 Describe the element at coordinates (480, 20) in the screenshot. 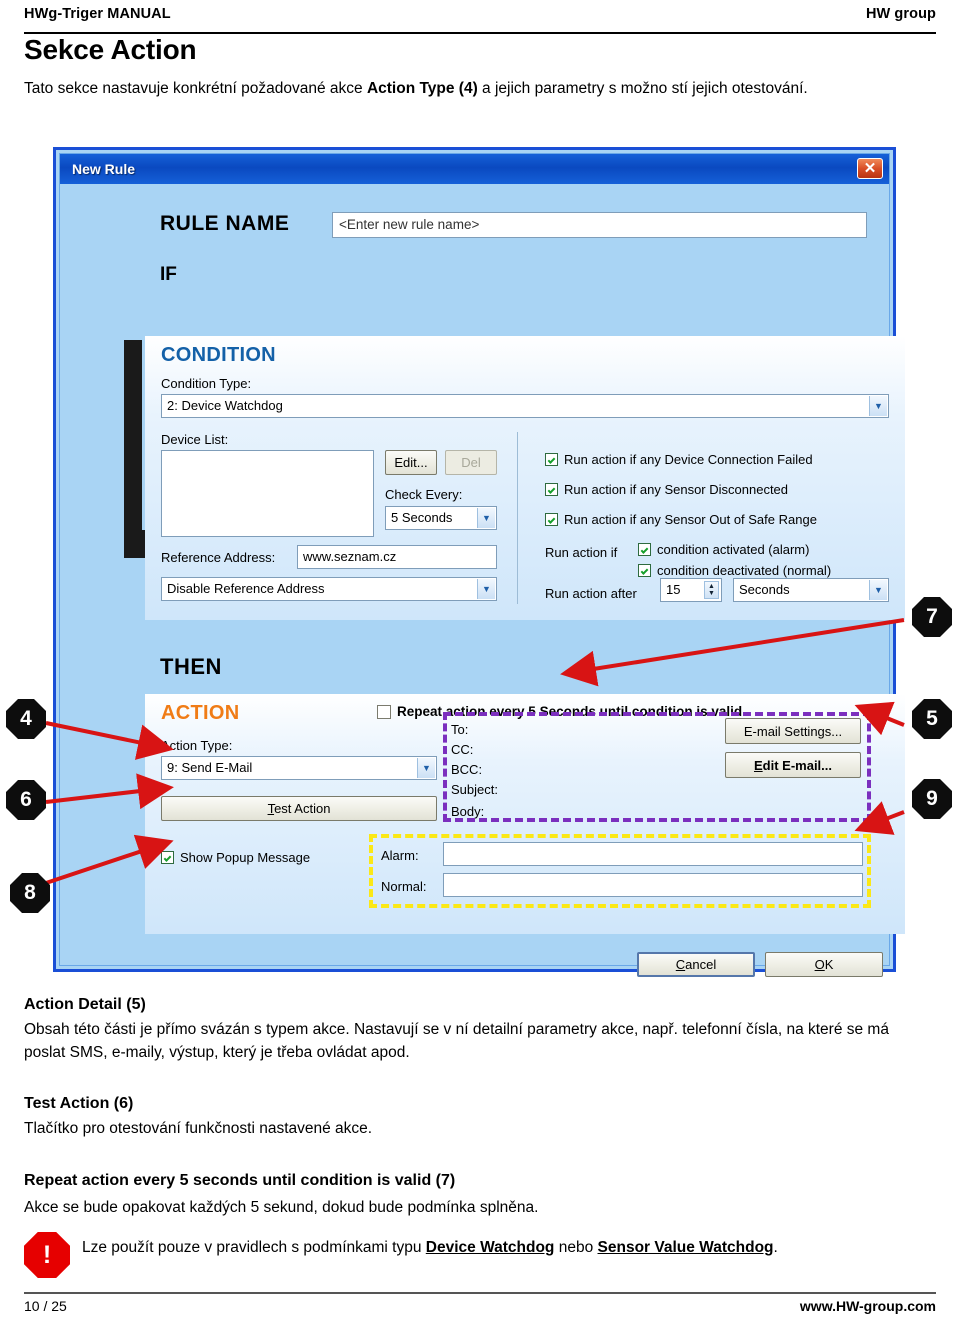

I see `page-header: HWg-Triger MANUAL HW group` at that location.